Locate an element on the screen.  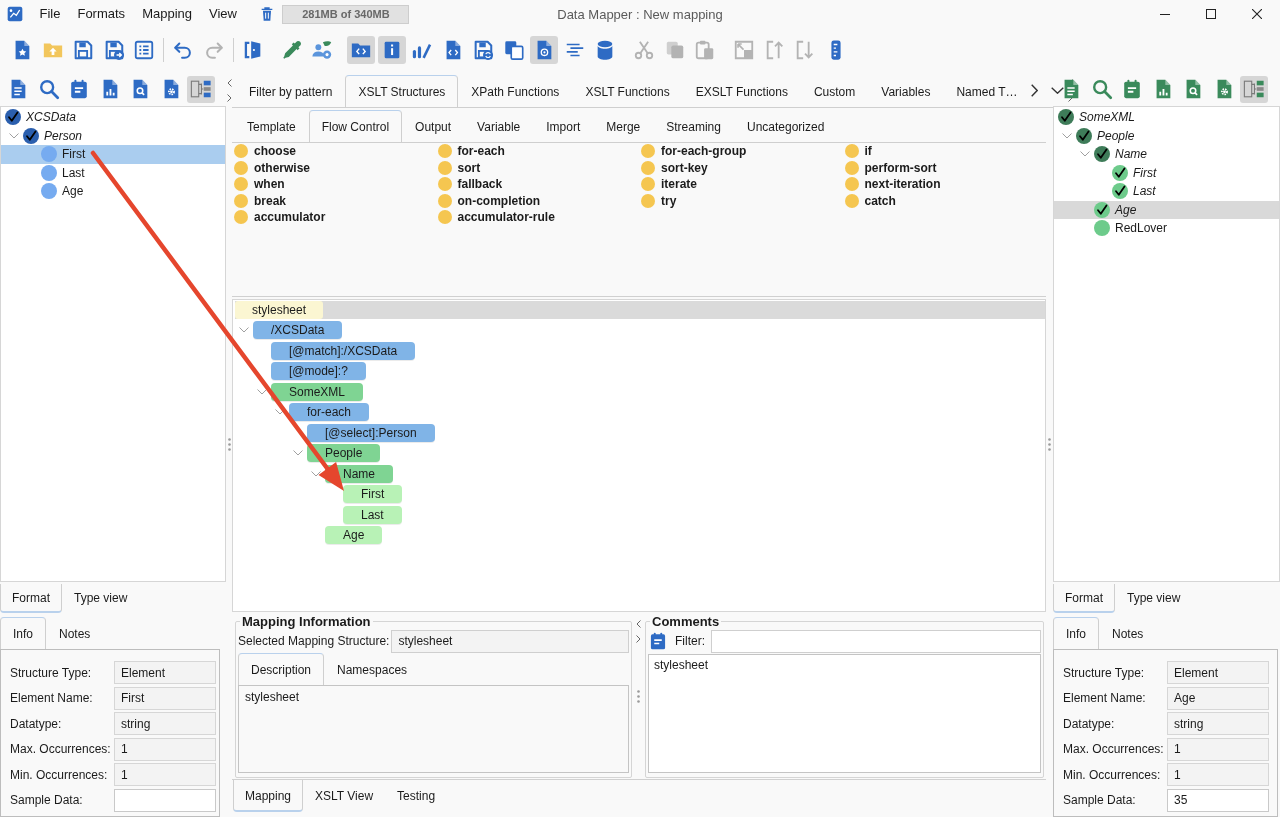
view-tab: Mapping is located at coordinates (268, 796).